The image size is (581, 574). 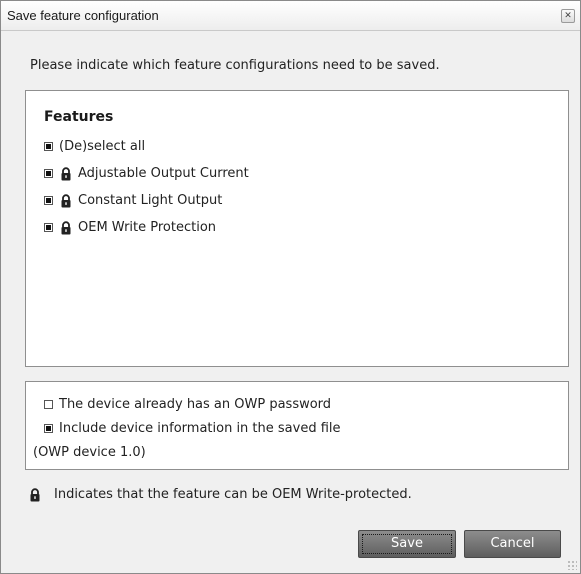 I want to click on close-icon: ✕, so click(x=568, y=16).